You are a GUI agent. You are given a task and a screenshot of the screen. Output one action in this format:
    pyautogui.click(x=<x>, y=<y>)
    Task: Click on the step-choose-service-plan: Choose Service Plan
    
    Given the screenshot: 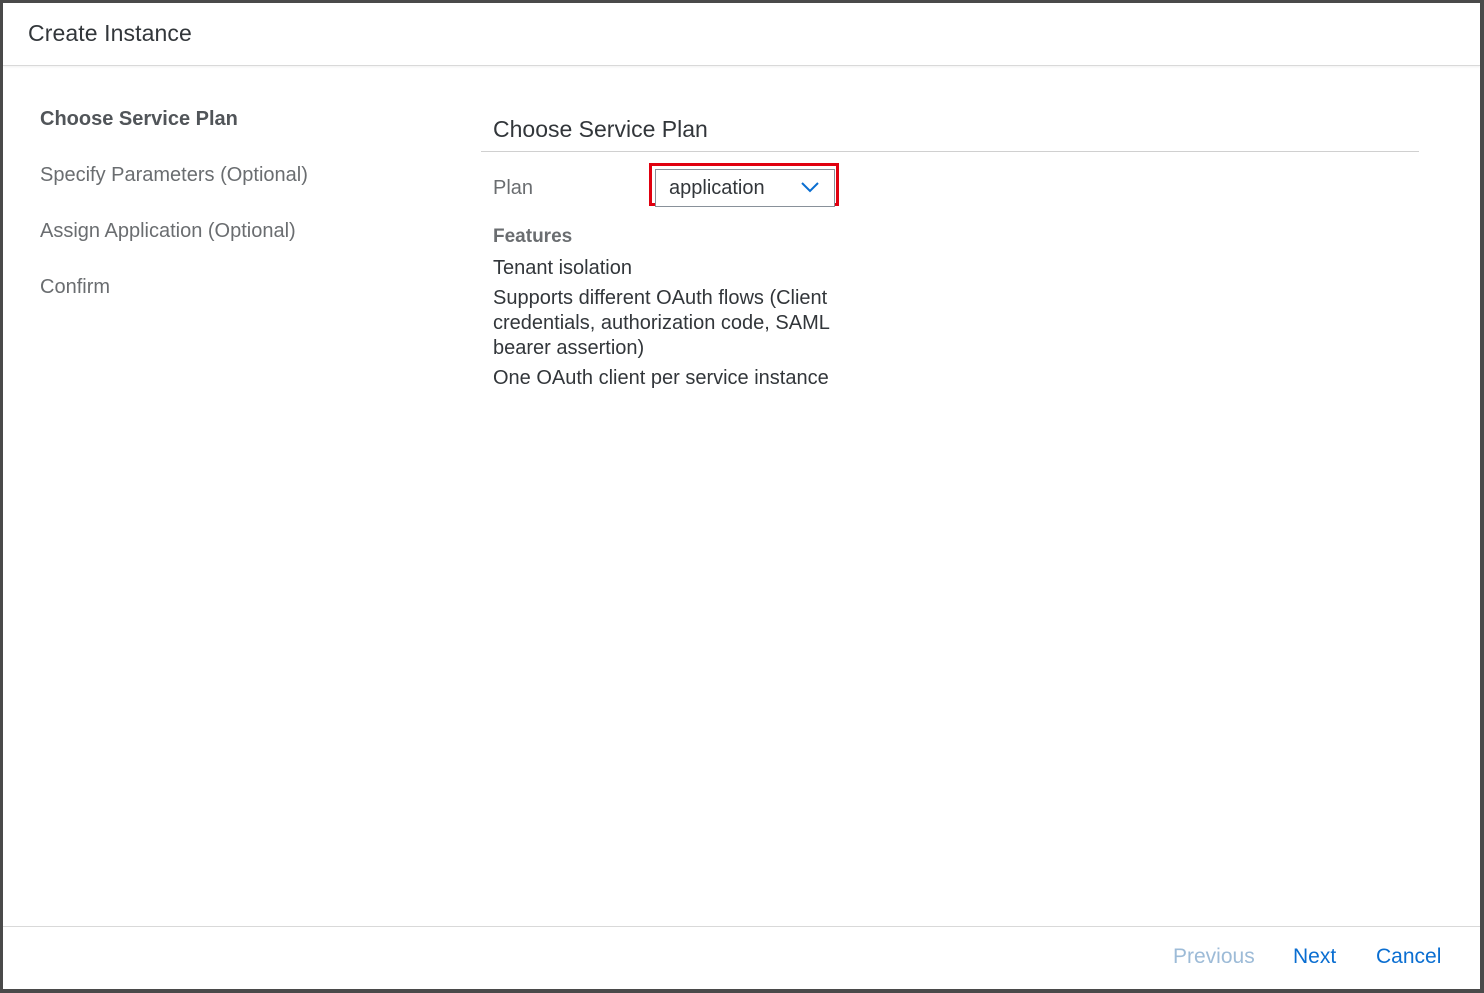 What is the action you would take?
    pyautogui.click(x=240, y=129)
    